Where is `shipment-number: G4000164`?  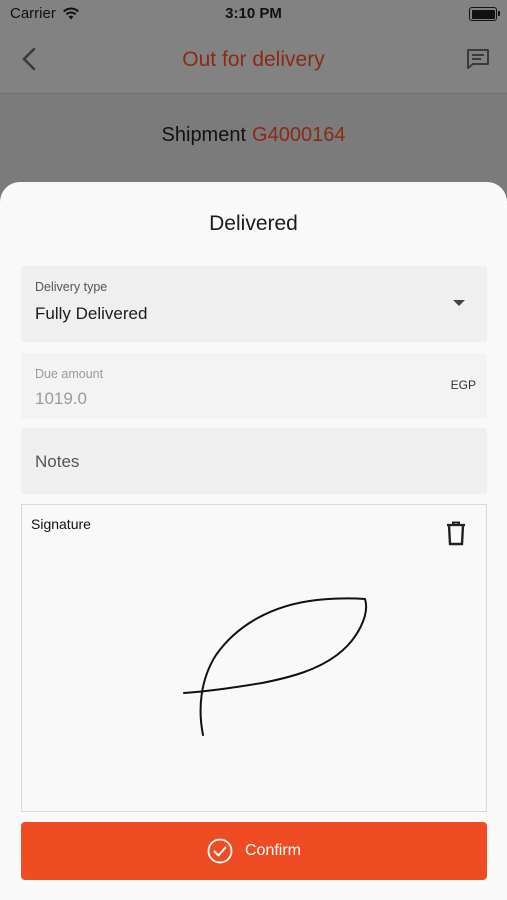 shipment-number: G4000164 is located at coordinates (299, 135).